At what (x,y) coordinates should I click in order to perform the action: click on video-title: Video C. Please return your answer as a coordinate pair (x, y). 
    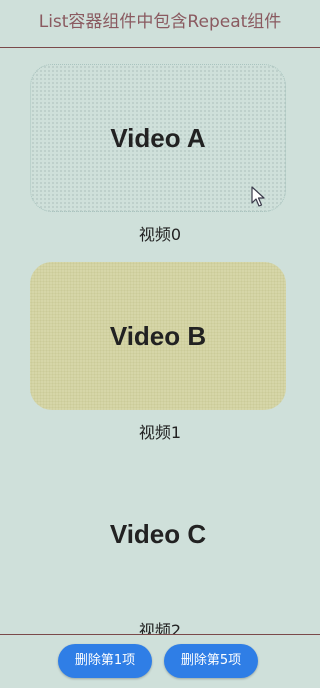
    Looking at the image, I should click on (158, 533).